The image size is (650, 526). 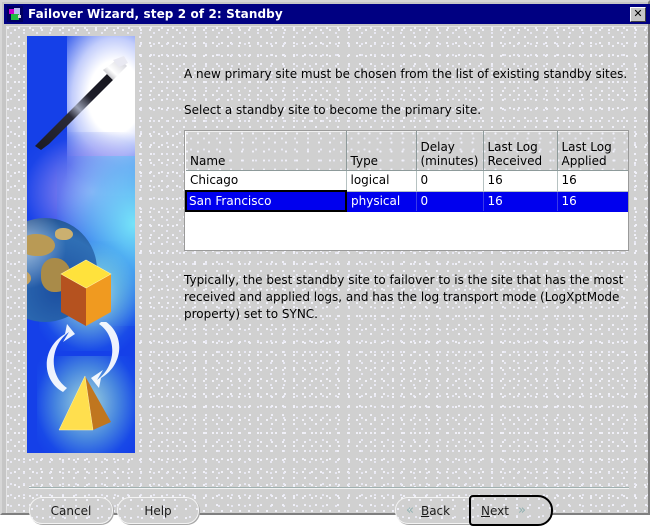 I want to click on cell-type: physical, so click(x=381, y=201).